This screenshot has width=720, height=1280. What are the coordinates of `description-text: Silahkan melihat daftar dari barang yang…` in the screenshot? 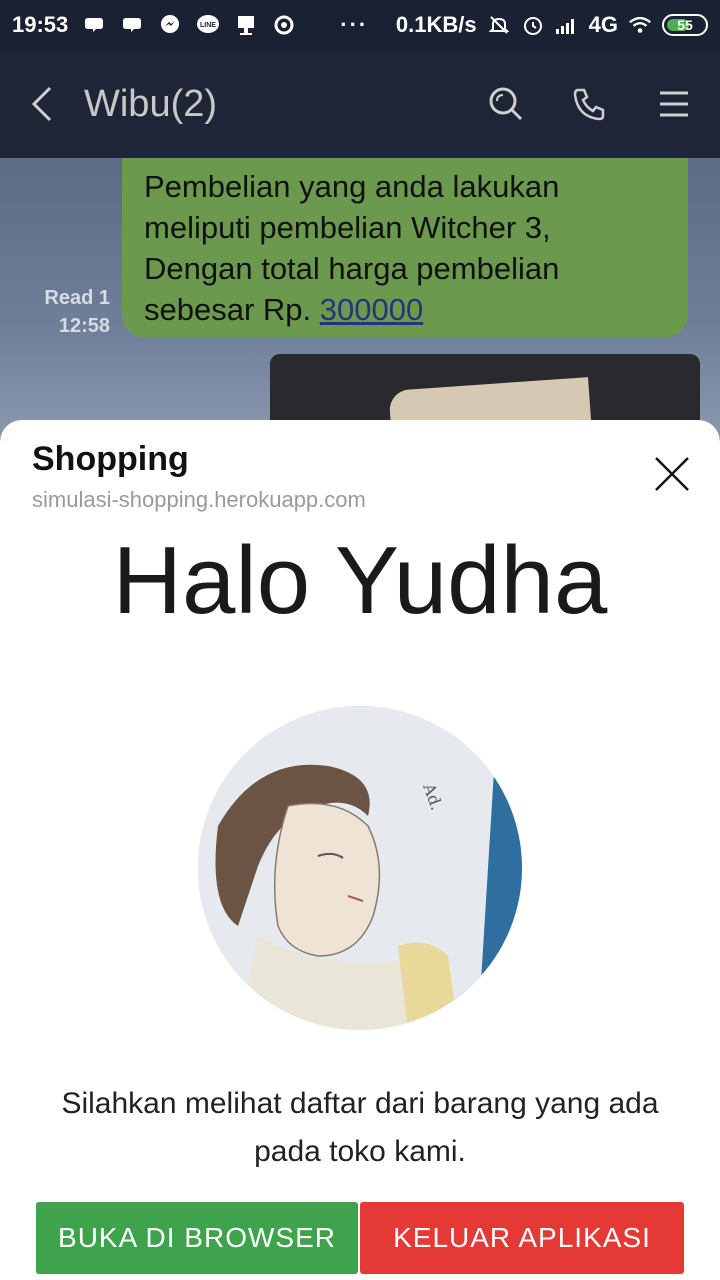 It's located at (360, 1128).